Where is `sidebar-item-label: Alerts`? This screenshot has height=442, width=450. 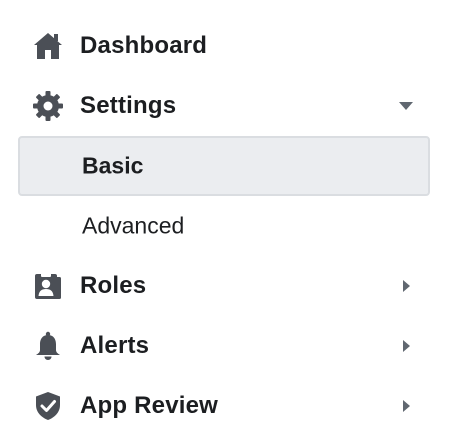 sidebar-item-label: Alerts is located at coordinates (115, 345).